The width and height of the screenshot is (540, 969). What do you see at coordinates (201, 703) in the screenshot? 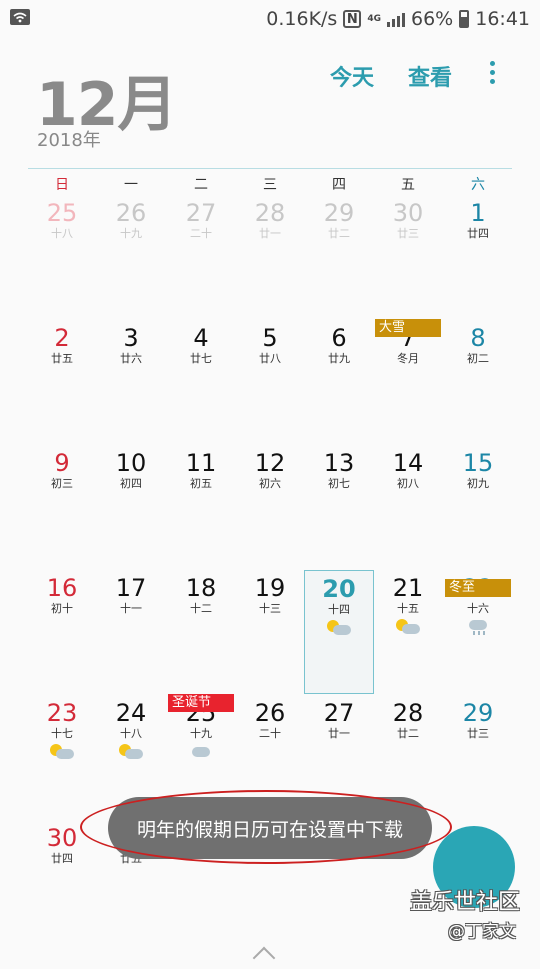
I see `event-chip: 圣诞节` at bounding box center [201, 703].